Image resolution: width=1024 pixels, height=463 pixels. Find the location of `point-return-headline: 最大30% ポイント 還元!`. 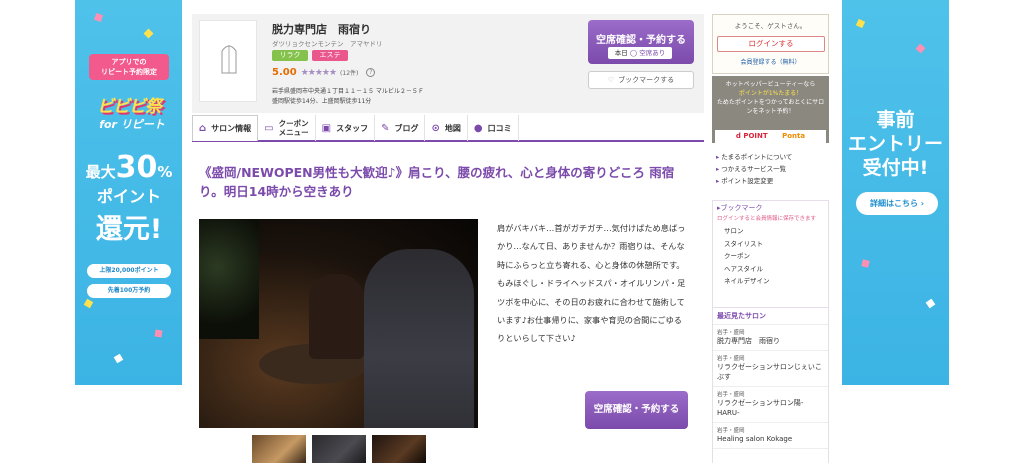

point-return-headline: 最大30% ポイント 還元! is located at coordinates (129, 198).